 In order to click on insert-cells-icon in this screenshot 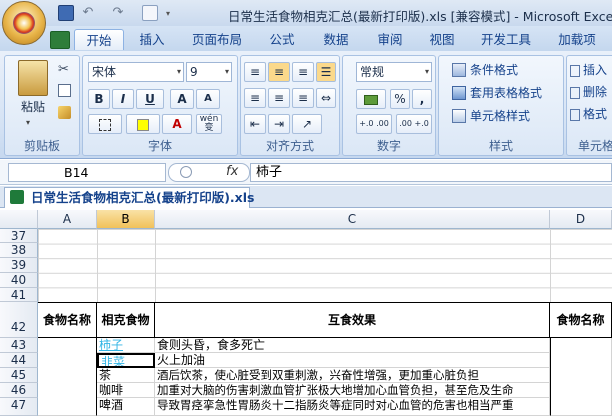, I will do `click(575, 70)`.